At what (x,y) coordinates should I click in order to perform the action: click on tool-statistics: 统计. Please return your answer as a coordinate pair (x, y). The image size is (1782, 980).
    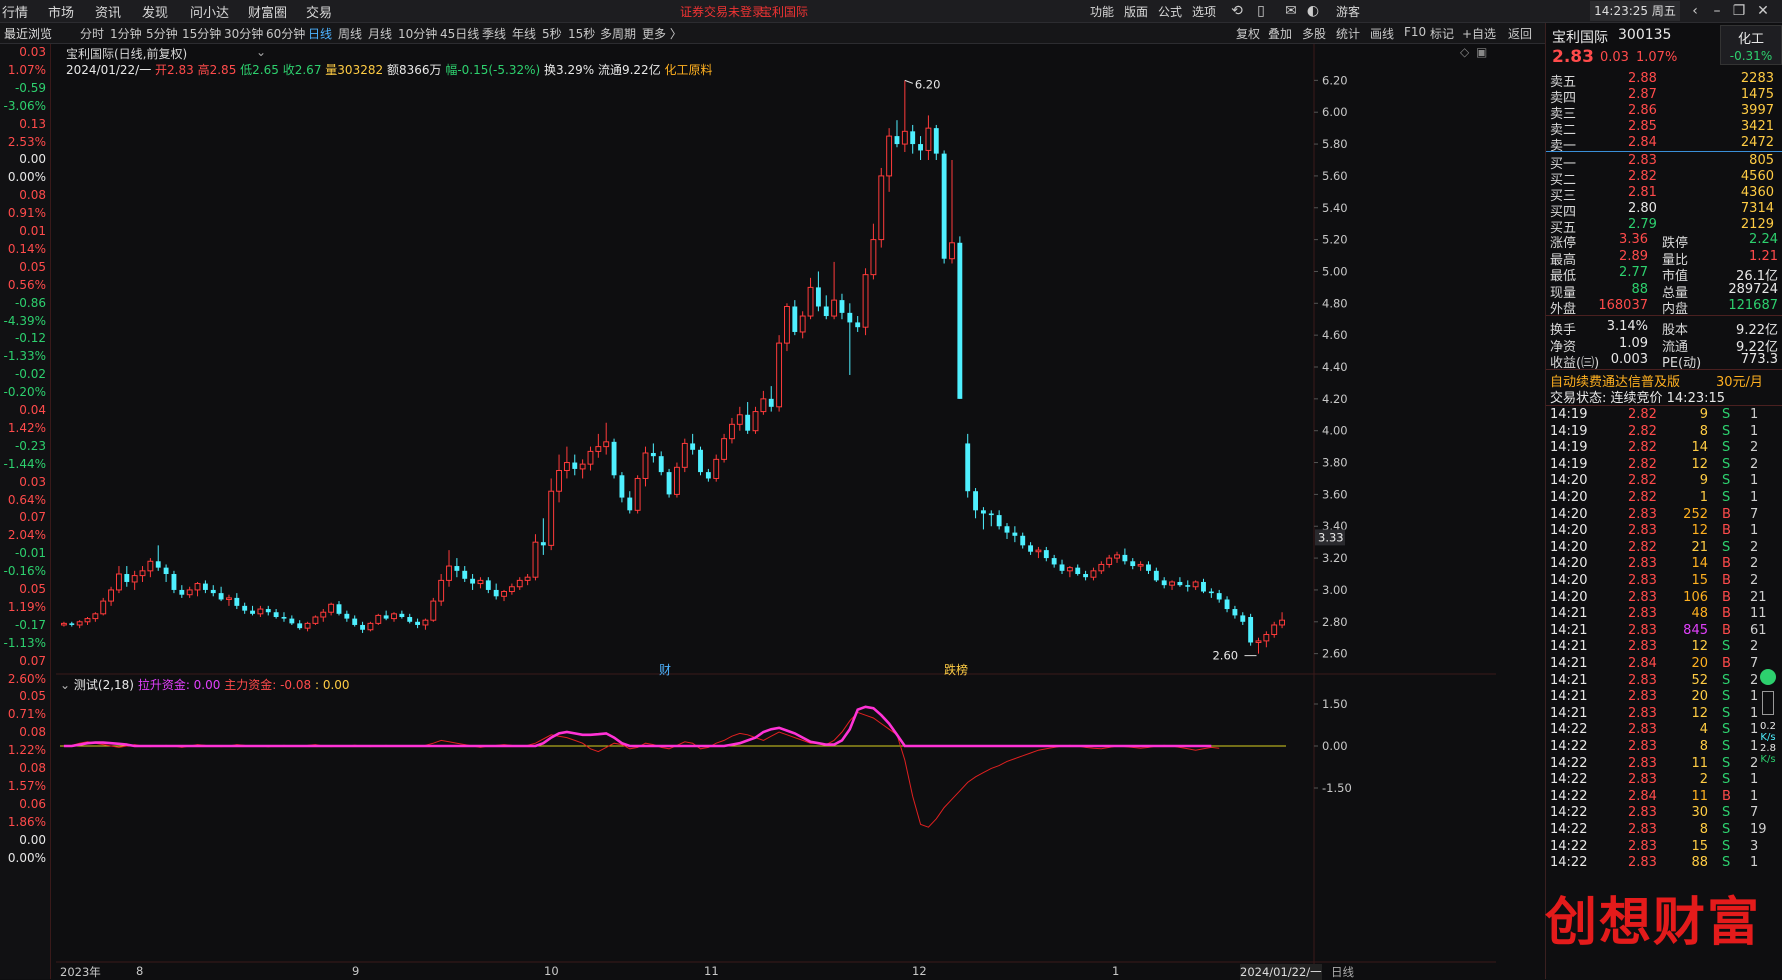
    Looking at the image, I should click on (1348, 33).